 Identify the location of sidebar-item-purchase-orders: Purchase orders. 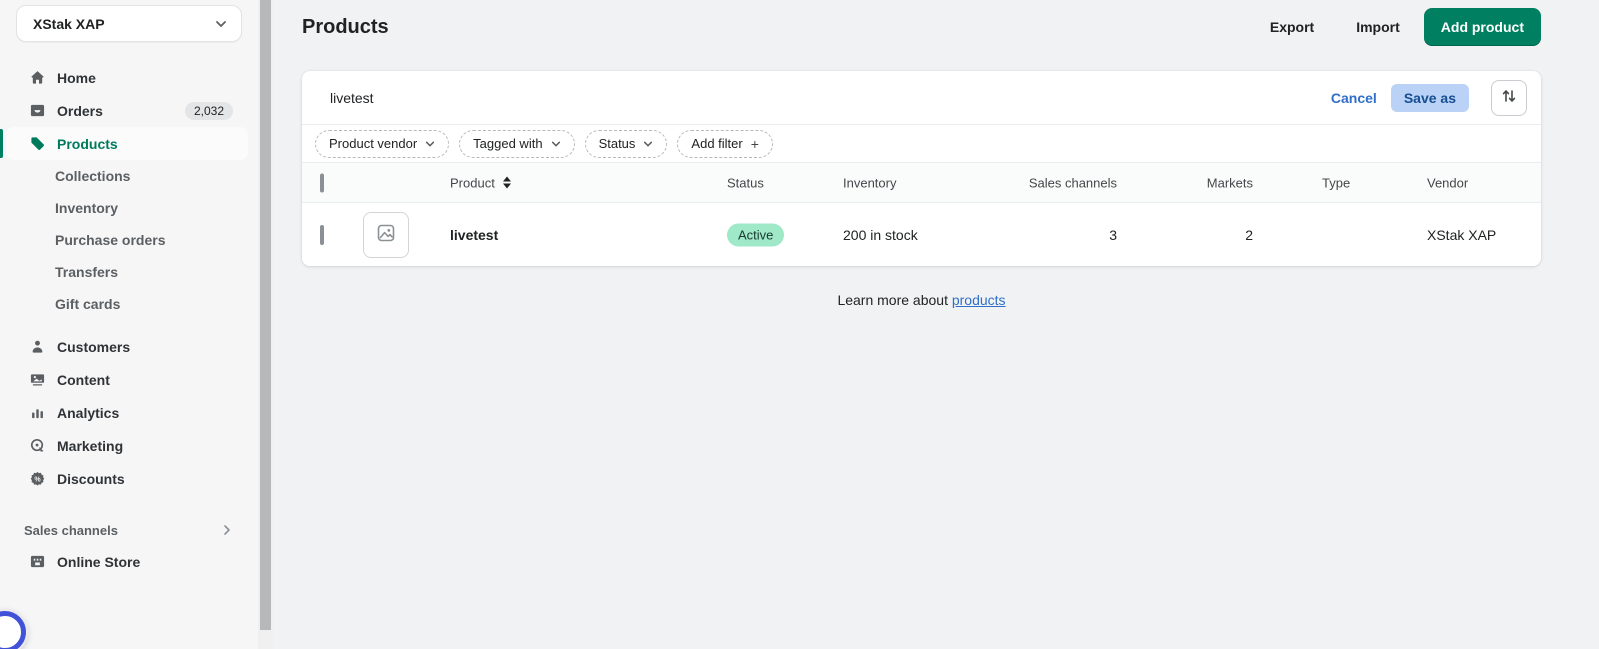
(127, 240).